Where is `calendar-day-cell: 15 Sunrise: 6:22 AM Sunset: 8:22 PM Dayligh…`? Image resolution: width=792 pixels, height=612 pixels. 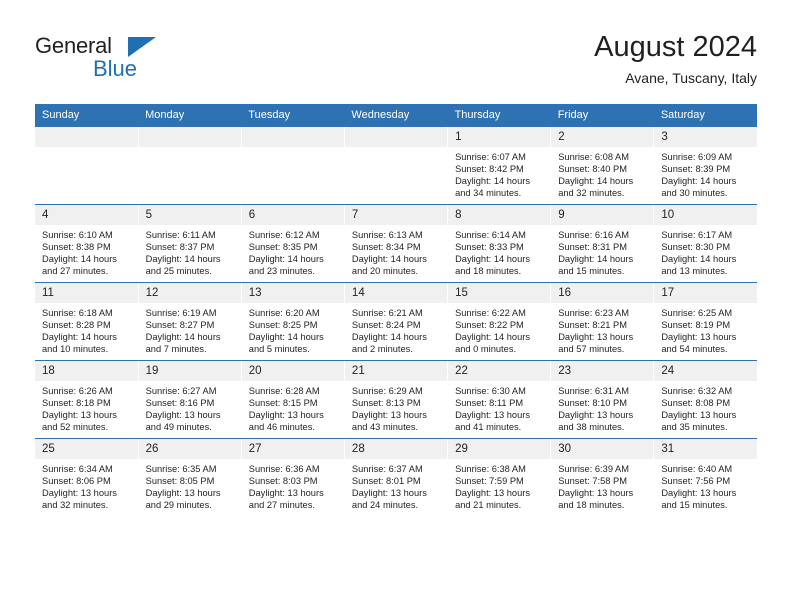 calendar-day-cell: 15 Sunrise: 6:22 AM Sunset: 8:22 PM Dayligh… is located at coordinates (499, 321).